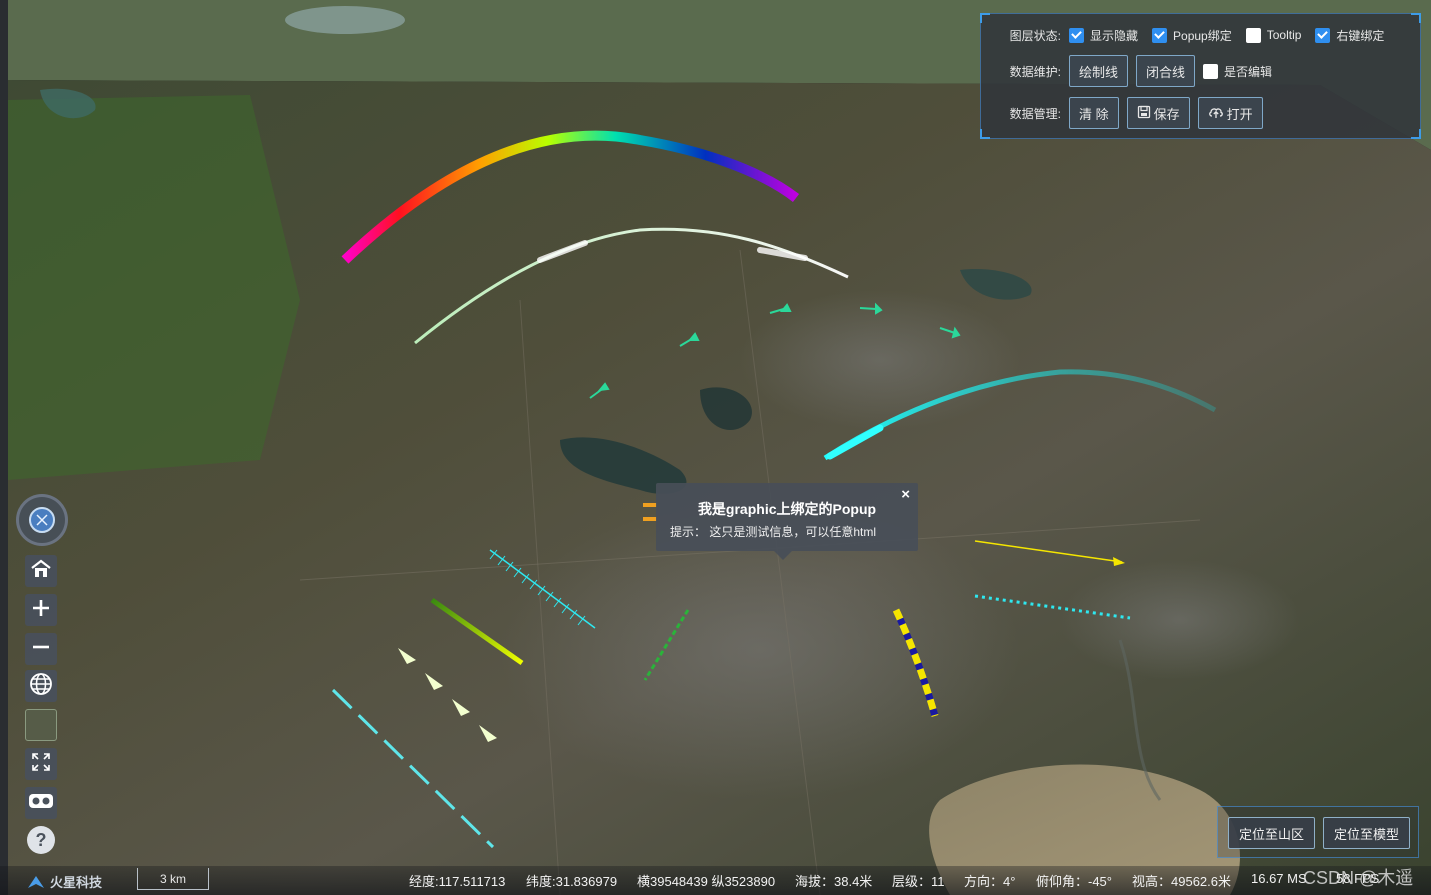  I want to click on tooltip-checkbox: Tooltip, so click(1273, 35).